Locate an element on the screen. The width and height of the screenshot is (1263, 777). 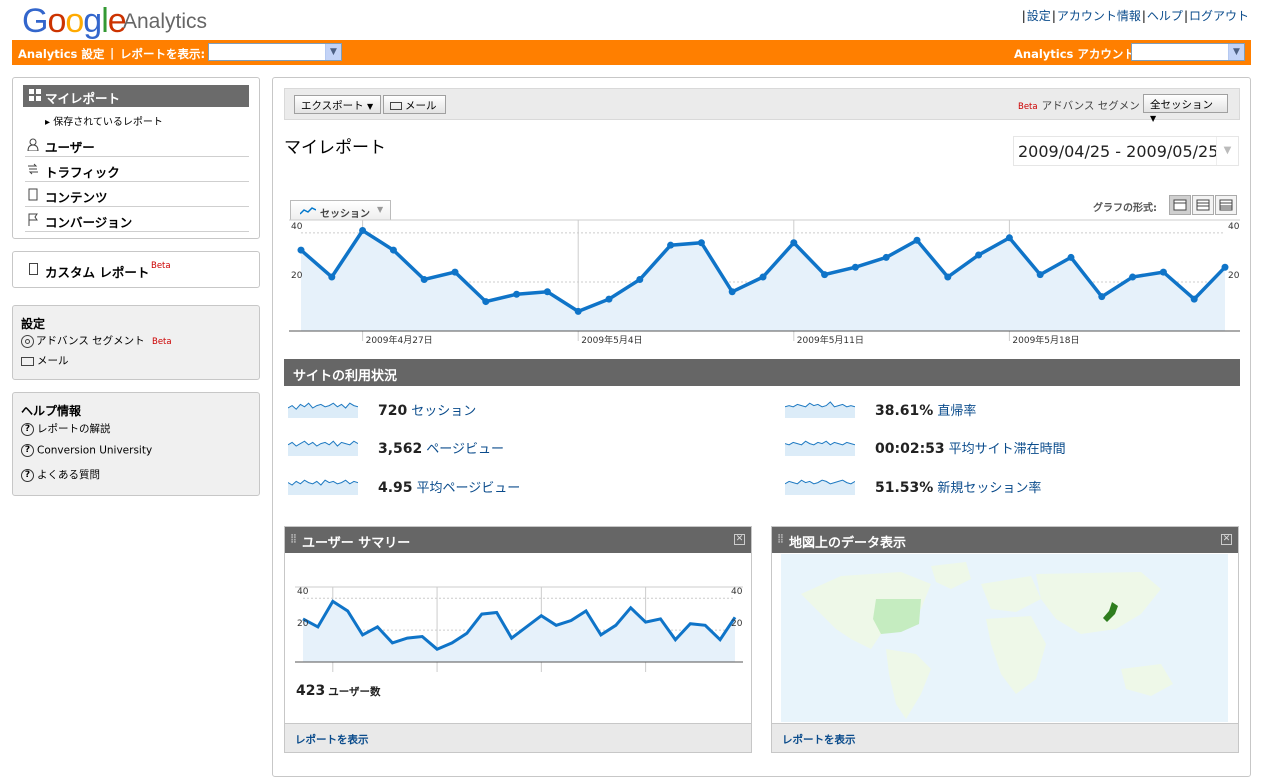
widget-header: ⣿ ユーザー サマリー ✕ is located at coordinates (518, 540).